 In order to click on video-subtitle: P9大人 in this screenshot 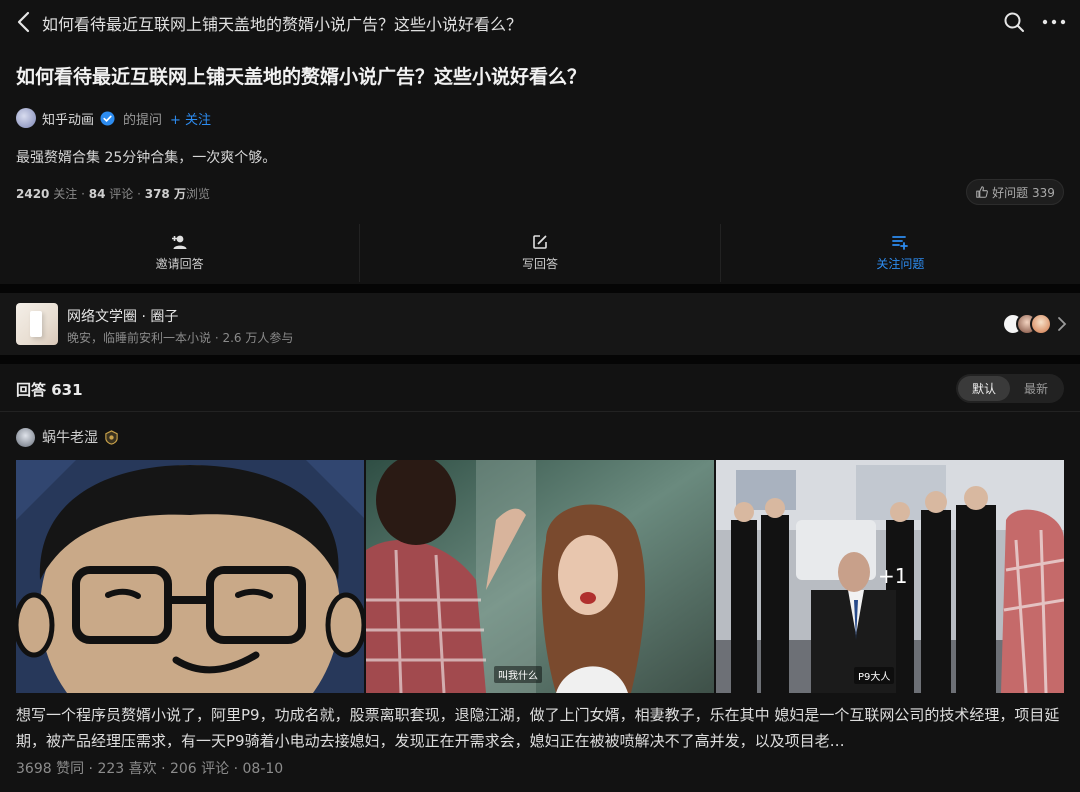, I will do `click(874, 675)`.